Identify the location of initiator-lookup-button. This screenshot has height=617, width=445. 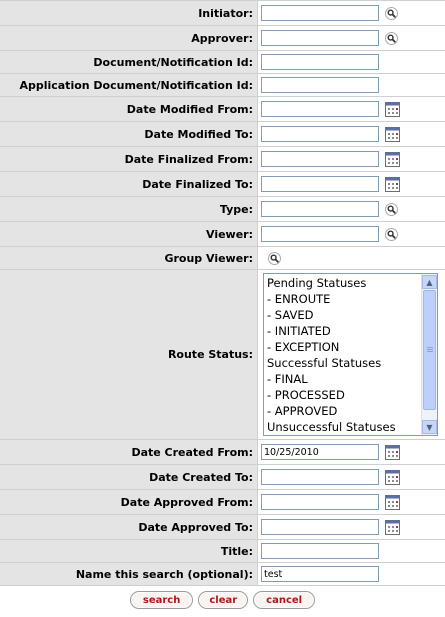
(391, 13).